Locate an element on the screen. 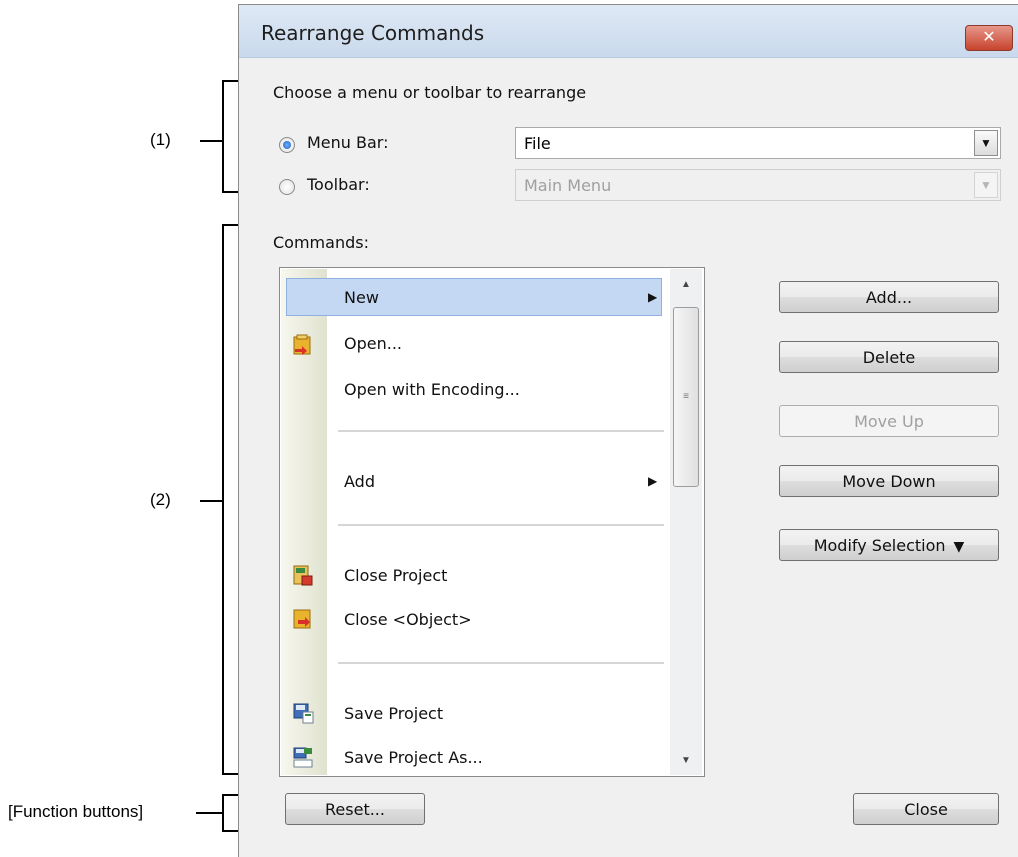  toolbar-selected-value: Main Menu is located at coordinates (568, 185).